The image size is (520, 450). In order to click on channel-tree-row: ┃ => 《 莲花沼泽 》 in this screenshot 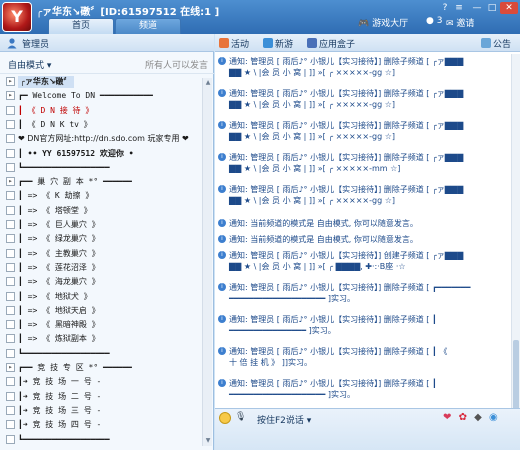, I will do `click(100, 268)`.